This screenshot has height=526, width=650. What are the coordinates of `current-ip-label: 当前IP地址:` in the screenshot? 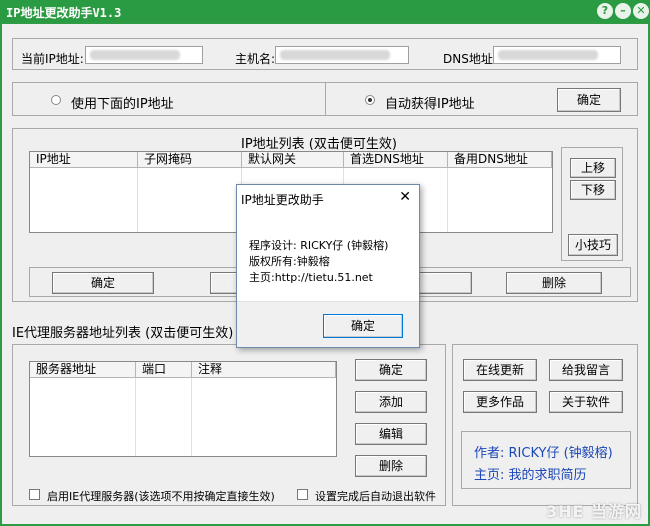 It's located at (52, 59).